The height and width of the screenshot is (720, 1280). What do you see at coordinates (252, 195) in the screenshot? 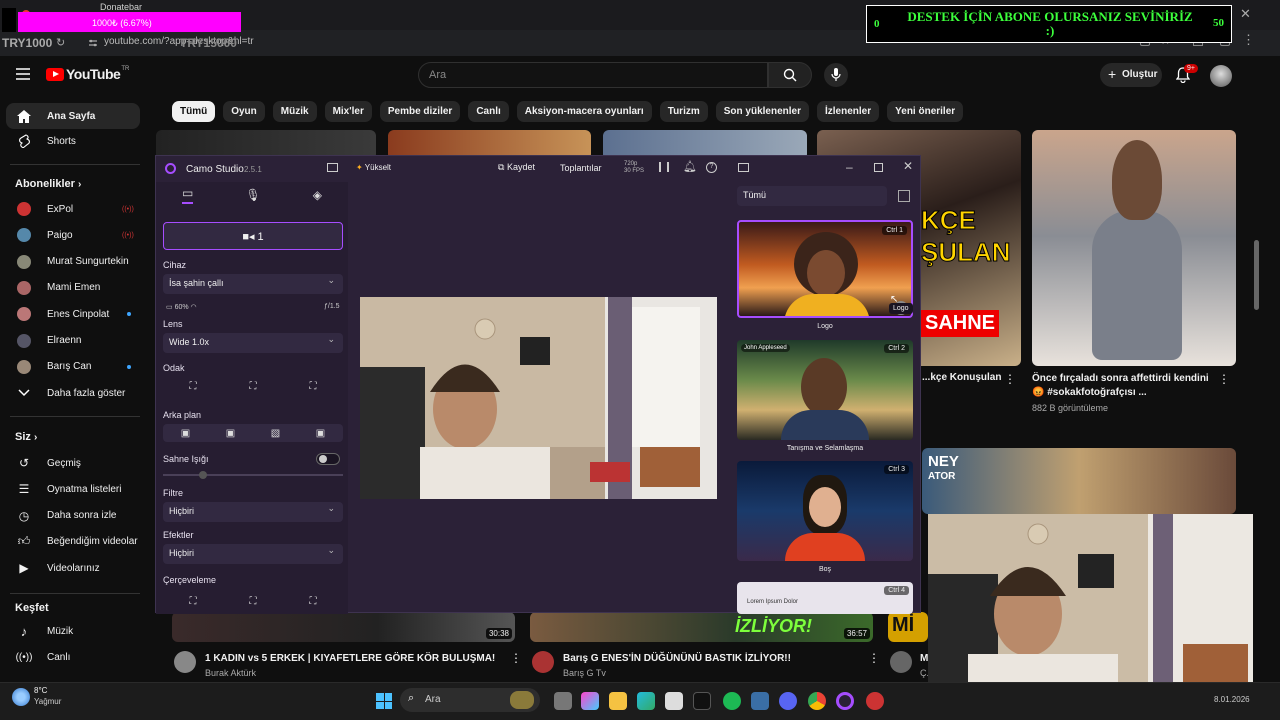
I see `microphone-tab-icon: 🎙︎` at bounding box center [252, 195].